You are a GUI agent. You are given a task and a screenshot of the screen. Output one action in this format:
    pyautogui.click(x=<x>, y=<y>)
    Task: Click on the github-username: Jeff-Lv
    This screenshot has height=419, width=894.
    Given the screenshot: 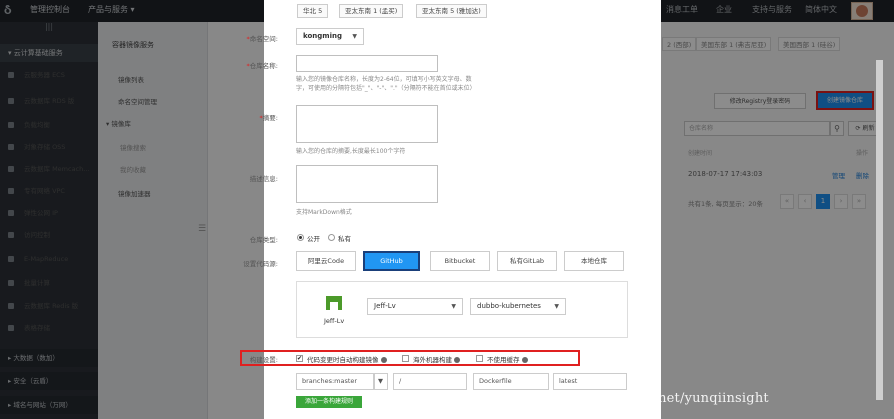 What is the action you would take?
    pyautogui.click(x=334, y=321)
    